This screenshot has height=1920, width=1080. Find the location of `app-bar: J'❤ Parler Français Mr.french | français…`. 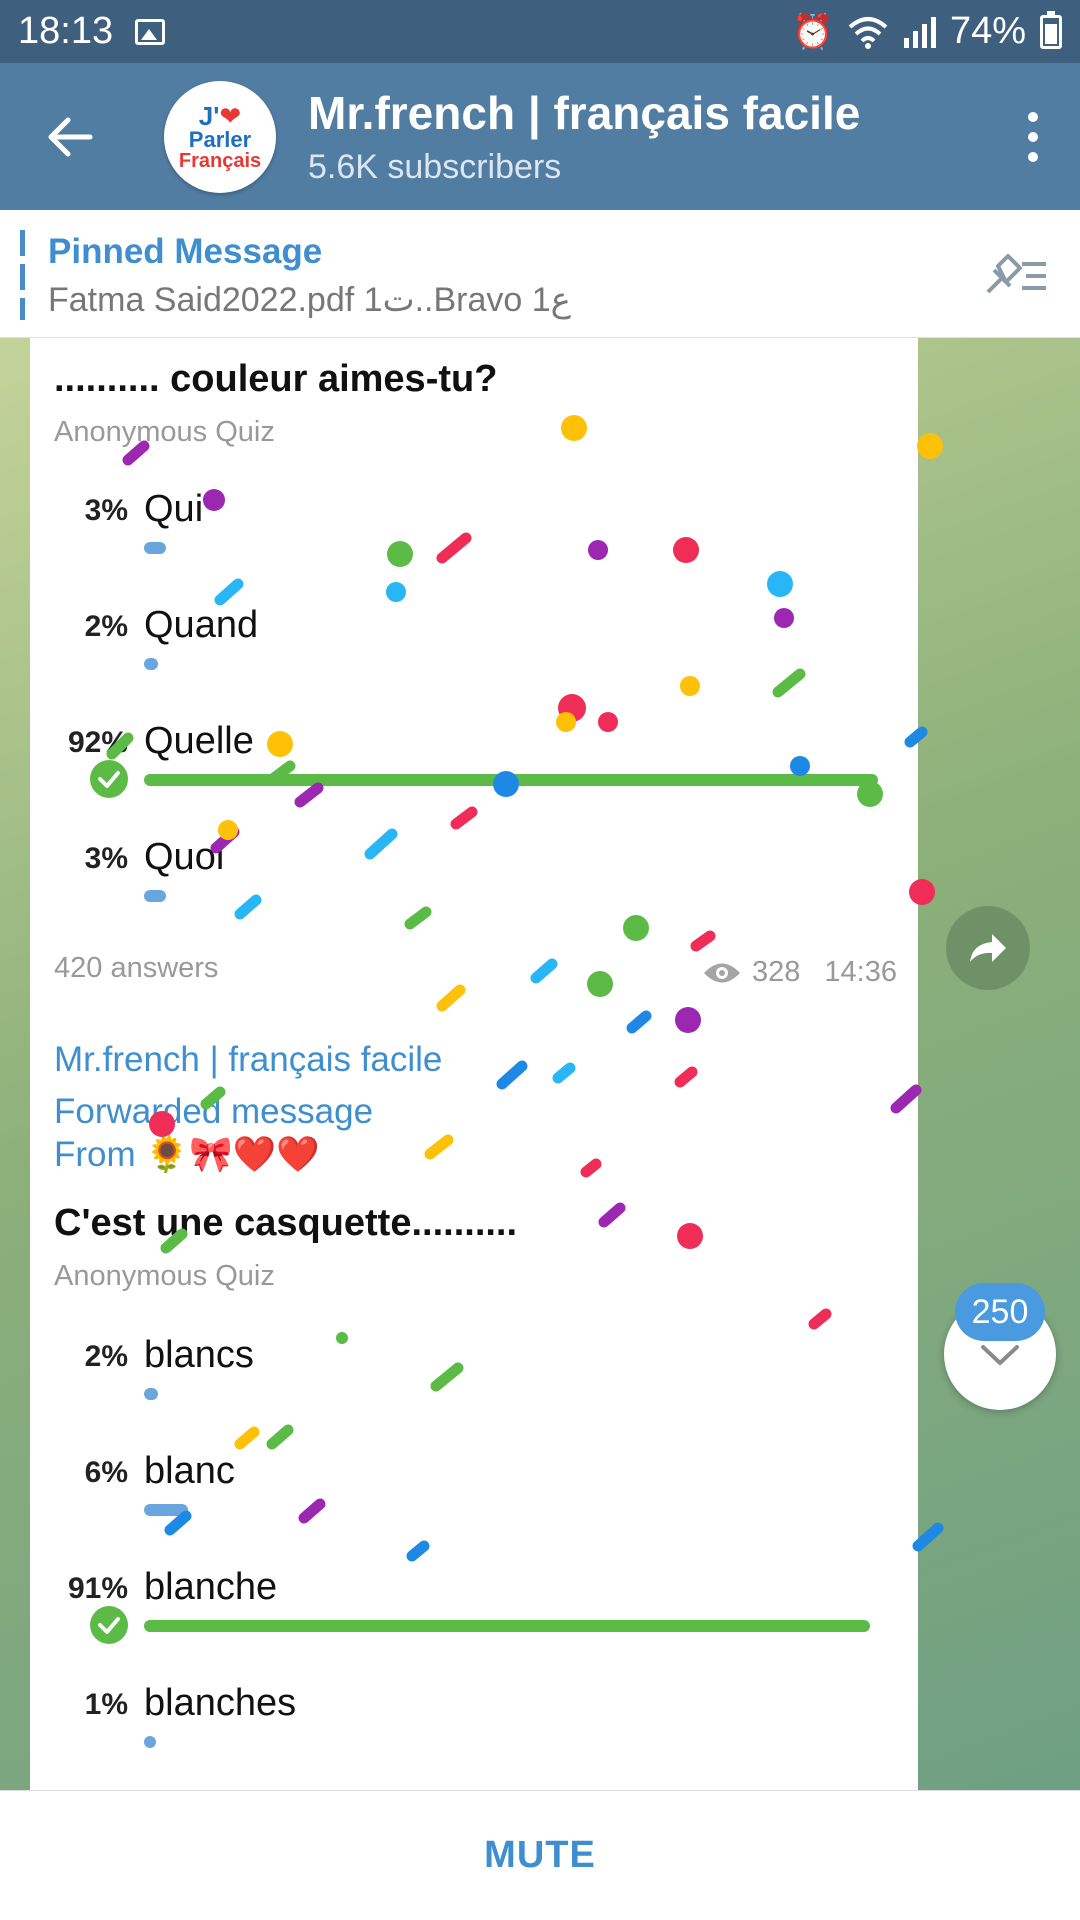

app-bar: J'❤ Parler Français Mr.french | français… is located at coordinates (540, 136).